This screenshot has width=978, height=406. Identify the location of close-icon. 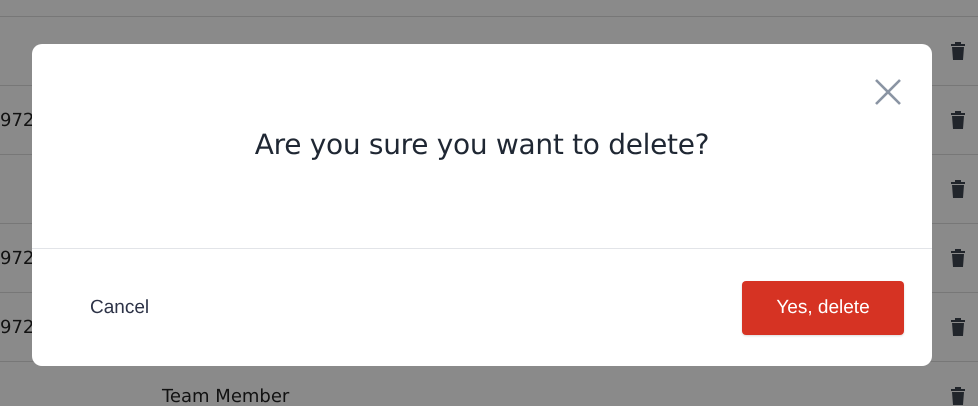
(888, 92).